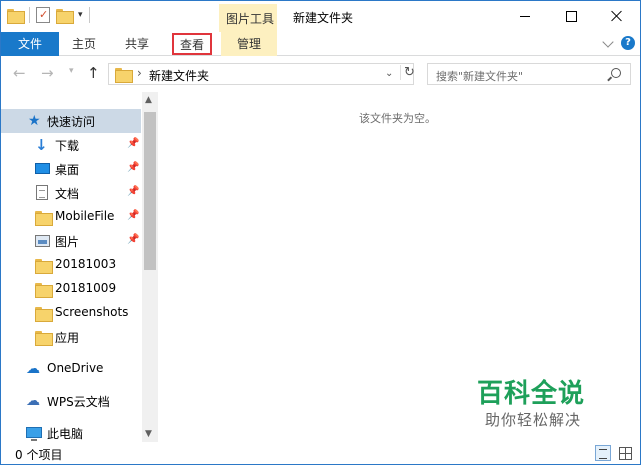  I want to click on nav-item-label: 图片, so click(67, 242).